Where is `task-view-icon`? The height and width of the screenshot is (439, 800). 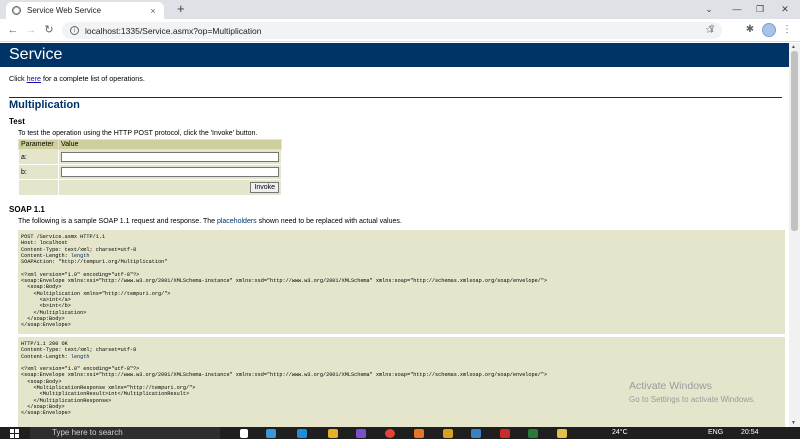
task-view-icon is located at coordinates (244, 433).